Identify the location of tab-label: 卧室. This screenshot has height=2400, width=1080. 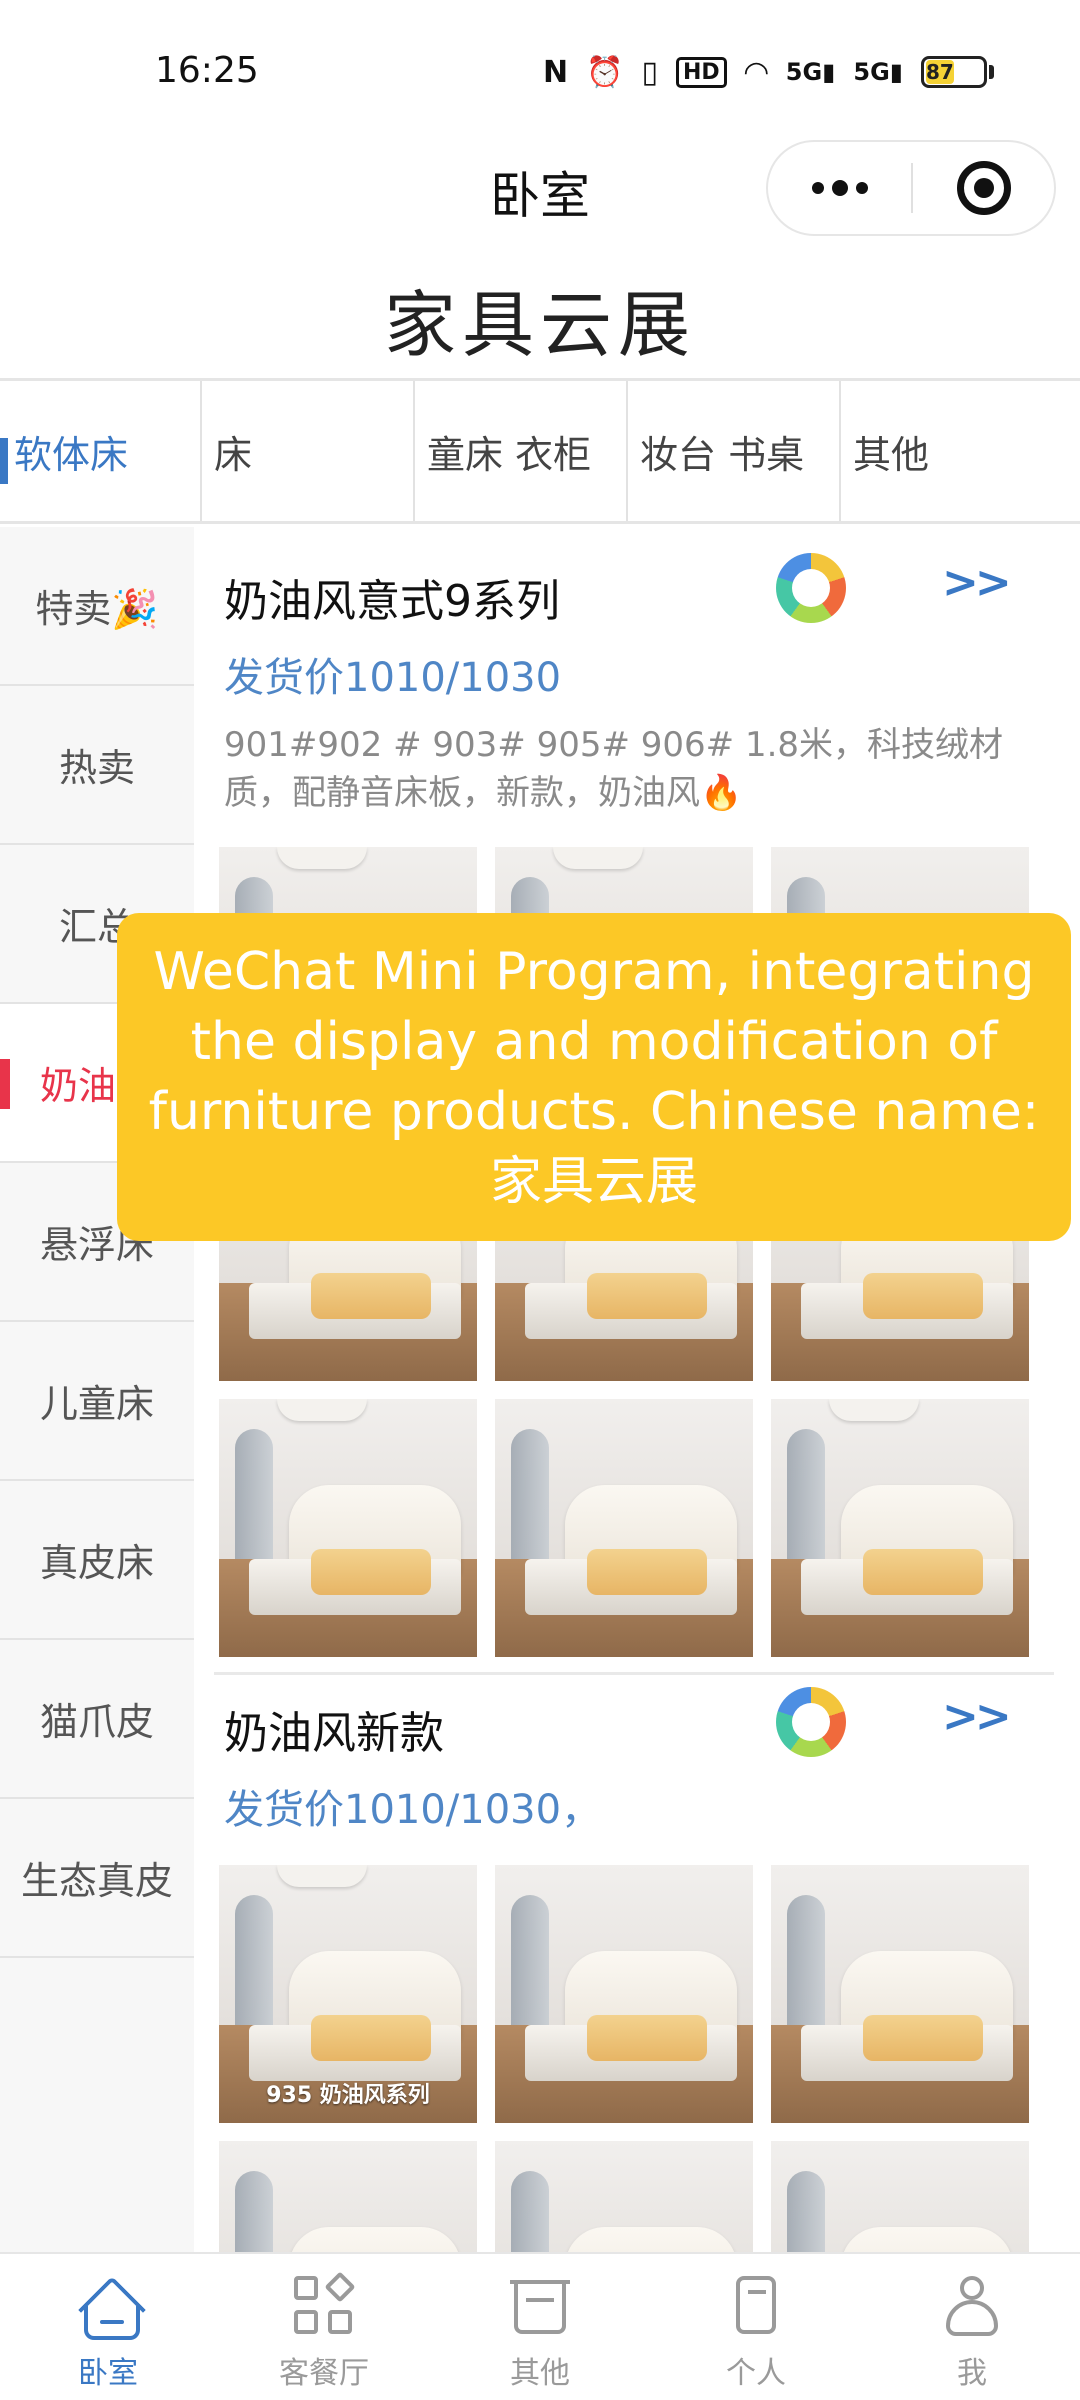
(108, 2373).